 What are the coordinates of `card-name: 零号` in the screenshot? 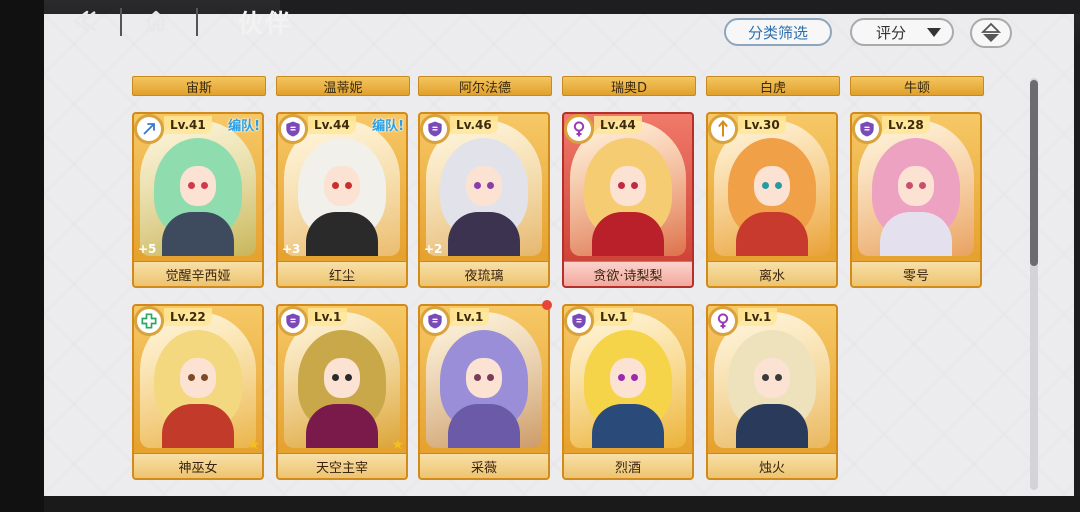 It's located at (916, 273).